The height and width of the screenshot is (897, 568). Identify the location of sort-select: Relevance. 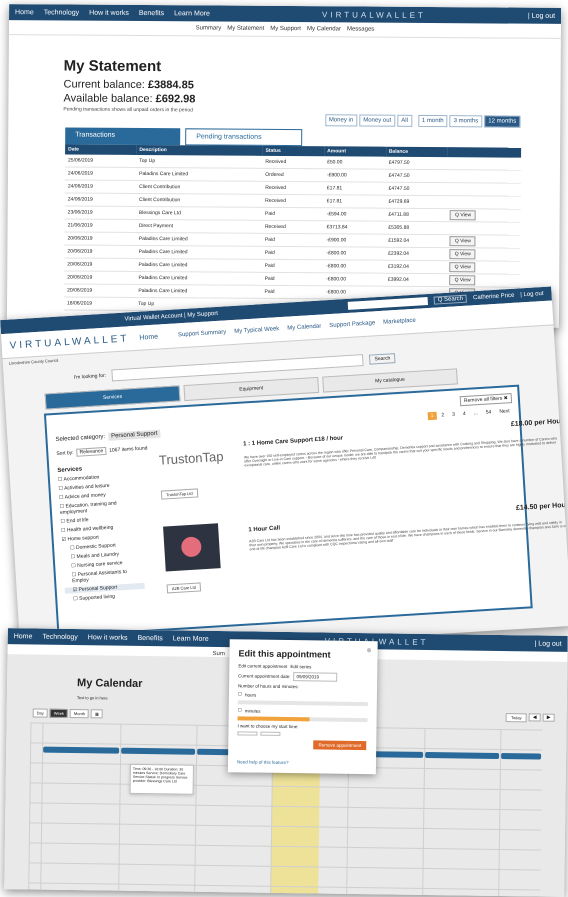
(91, 451).